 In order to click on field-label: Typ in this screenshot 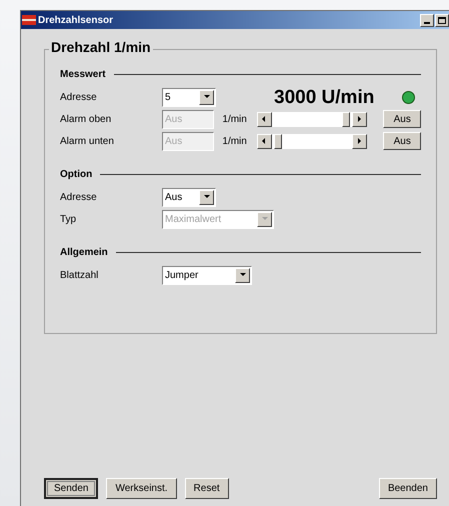, I will do `click(69, 219)`.